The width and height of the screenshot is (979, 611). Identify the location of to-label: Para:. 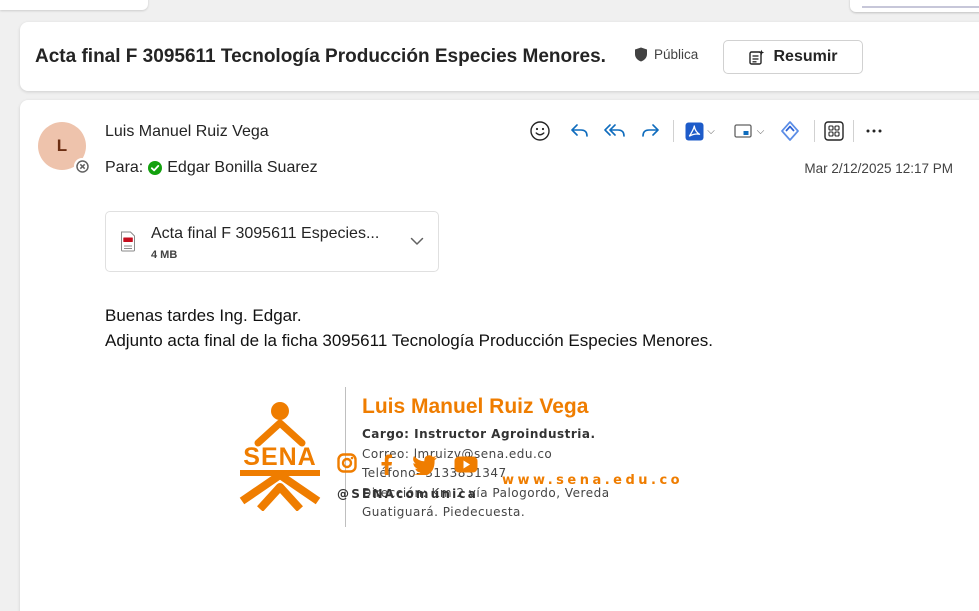
(124, 167).